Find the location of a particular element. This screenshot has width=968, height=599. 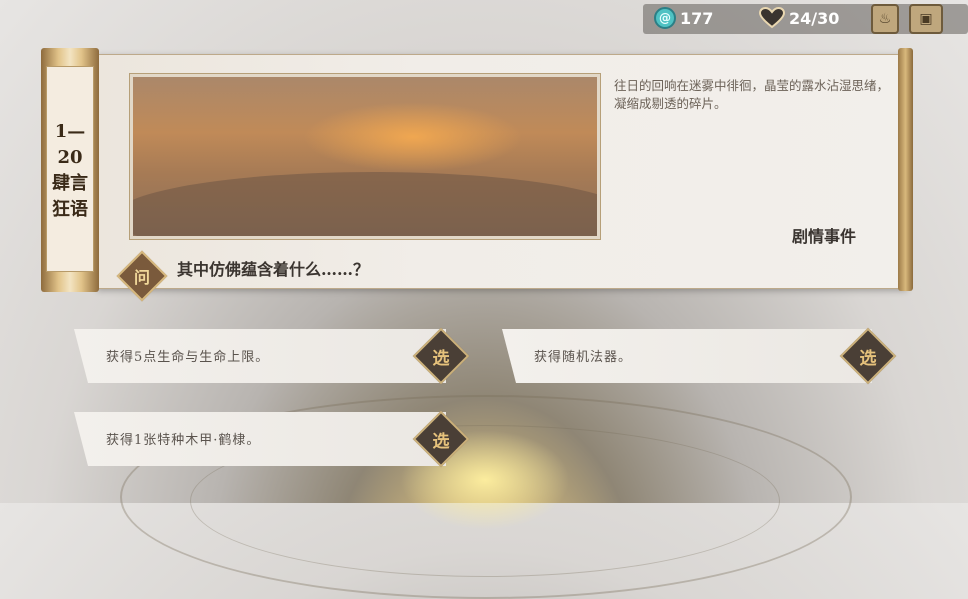

option-3-select-button: 选 is located at coordinates (441, 439).